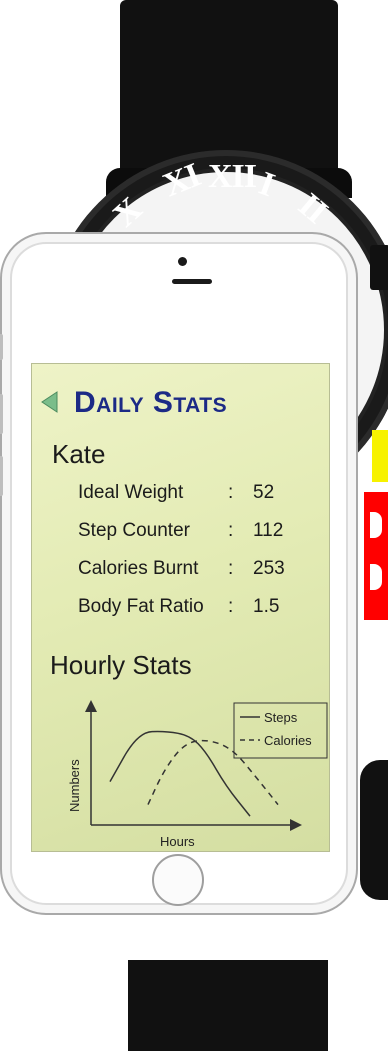 The image size is (388, 1051). Describe the element at coordinates (79, 454) in the screenshot. I see `user-name: Kate` at that location.